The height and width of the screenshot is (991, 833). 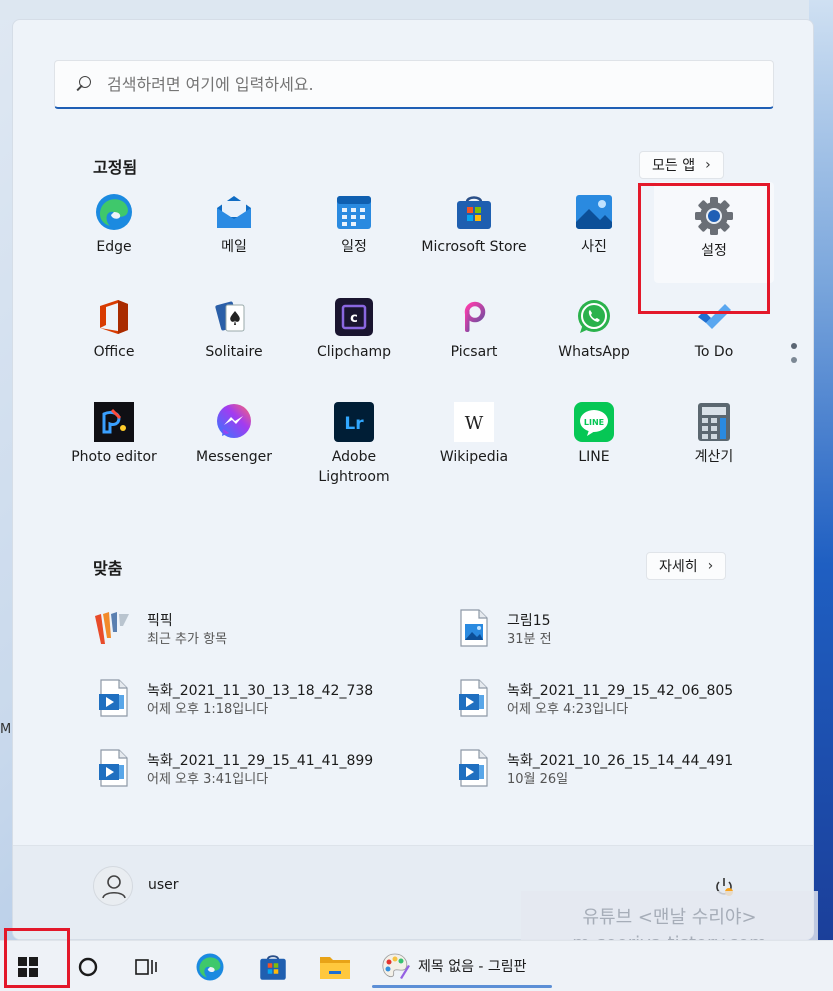 I want to click on recommended-item-time: 어제 오후 1:18입니다, so click(x=208, y=709).